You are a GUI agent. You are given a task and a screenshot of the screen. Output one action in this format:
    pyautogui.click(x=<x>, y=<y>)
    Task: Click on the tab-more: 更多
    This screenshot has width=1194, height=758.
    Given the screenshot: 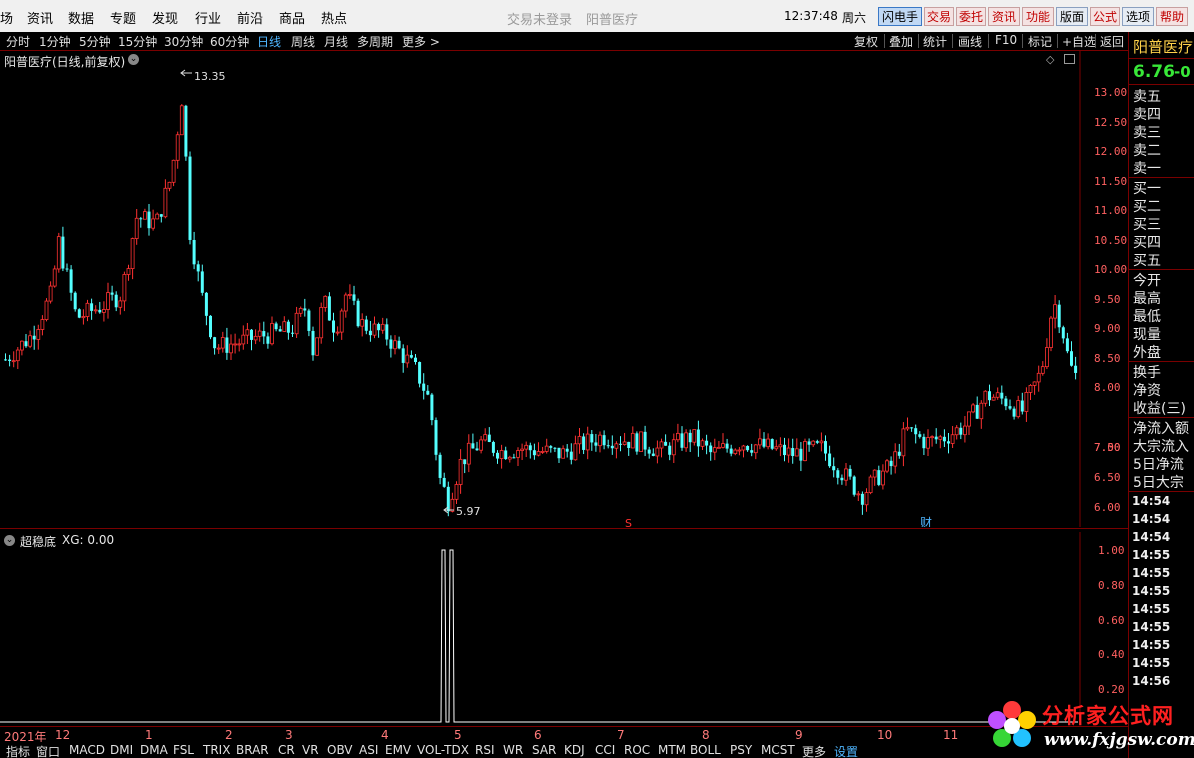 What is the action you would take?
    pyautogui.click(x=814, y=750)
    